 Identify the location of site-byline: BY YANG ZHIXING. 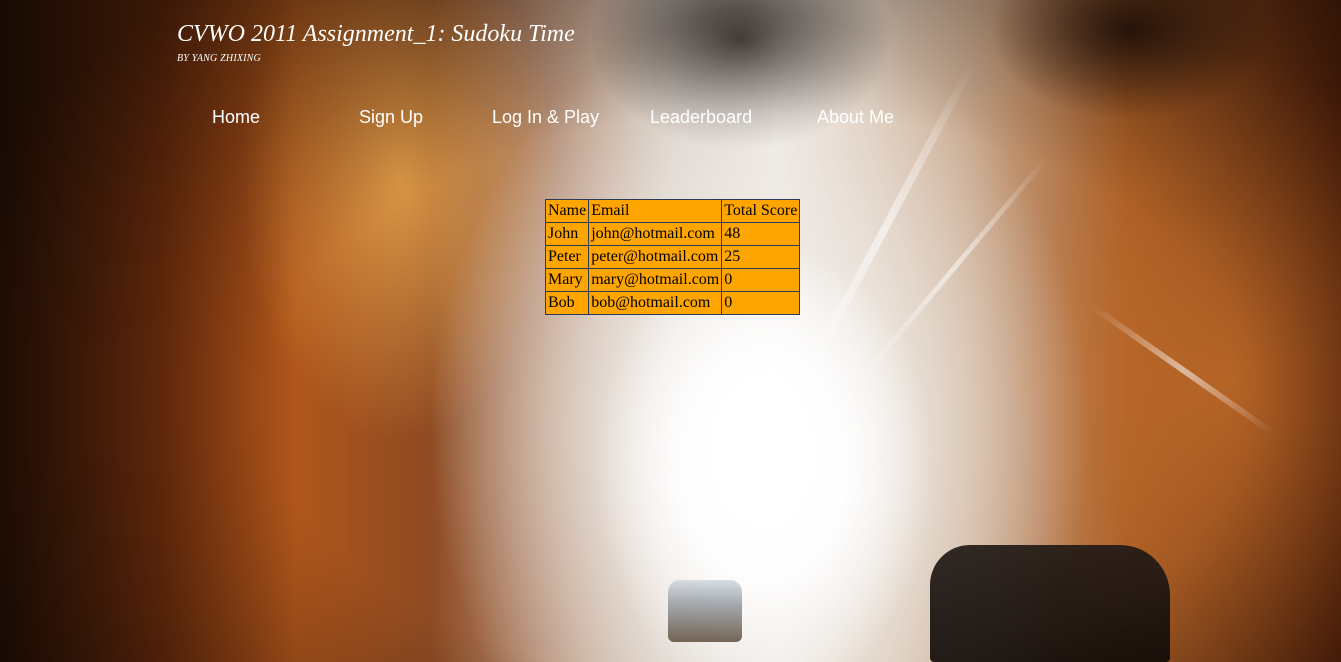
(219, 58).